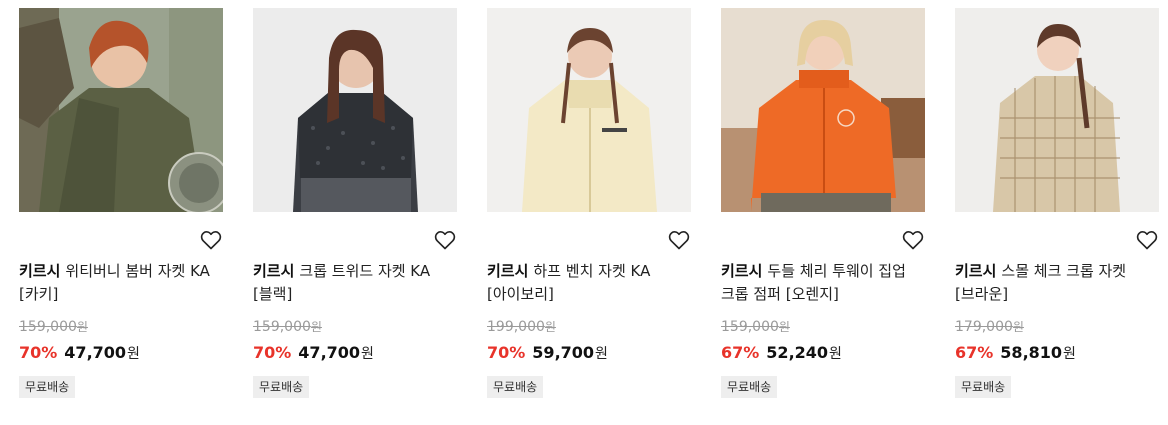  I want to click on original-price-value: 199,000, so click(516, 327).